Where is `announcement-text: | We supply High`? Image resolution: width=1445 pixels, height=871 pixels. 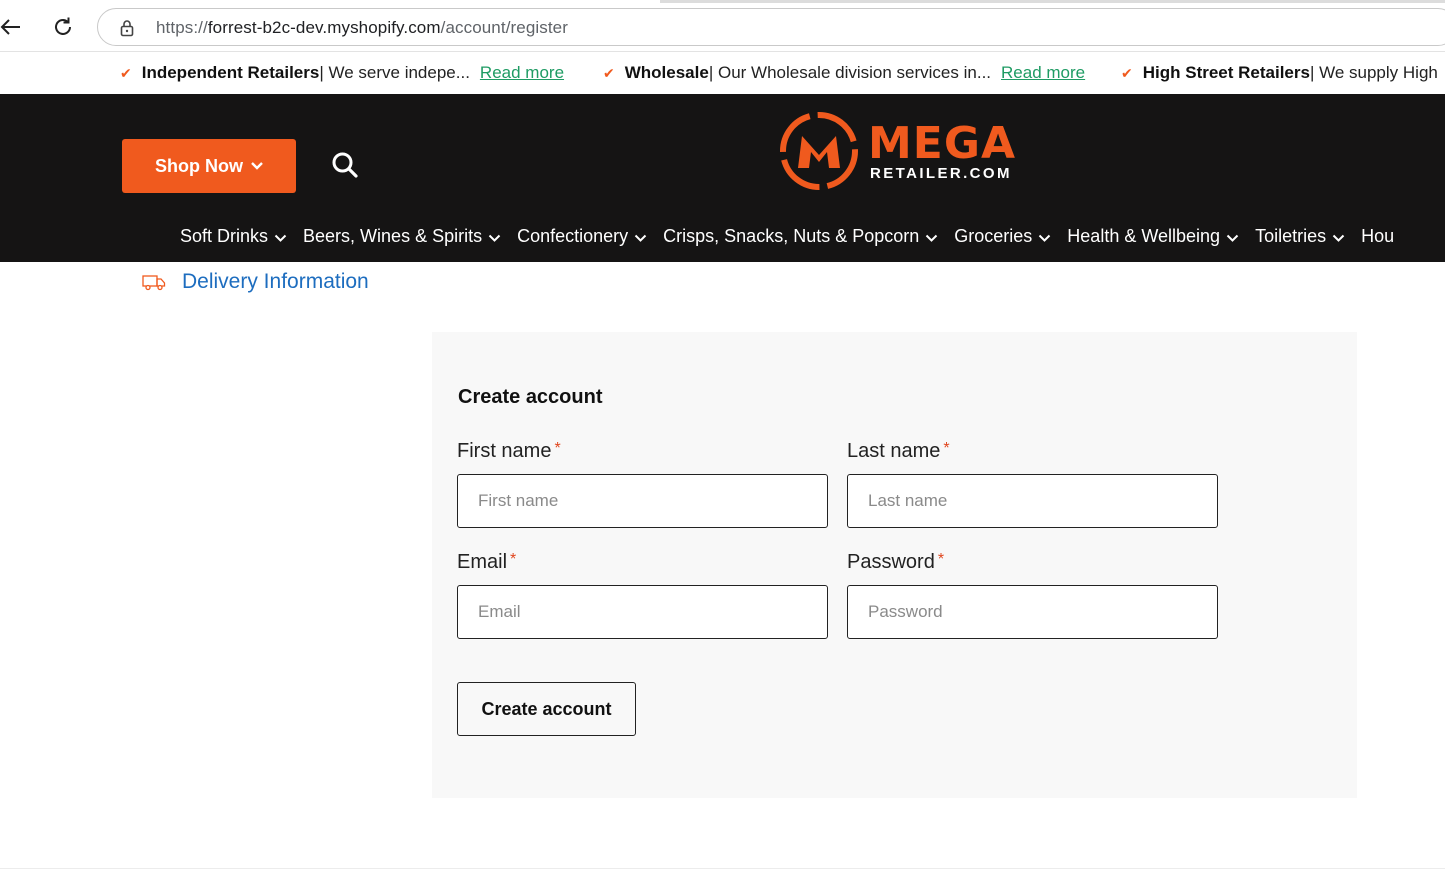
announcement-text: | We supply High is located at coordinates (1373, 72).